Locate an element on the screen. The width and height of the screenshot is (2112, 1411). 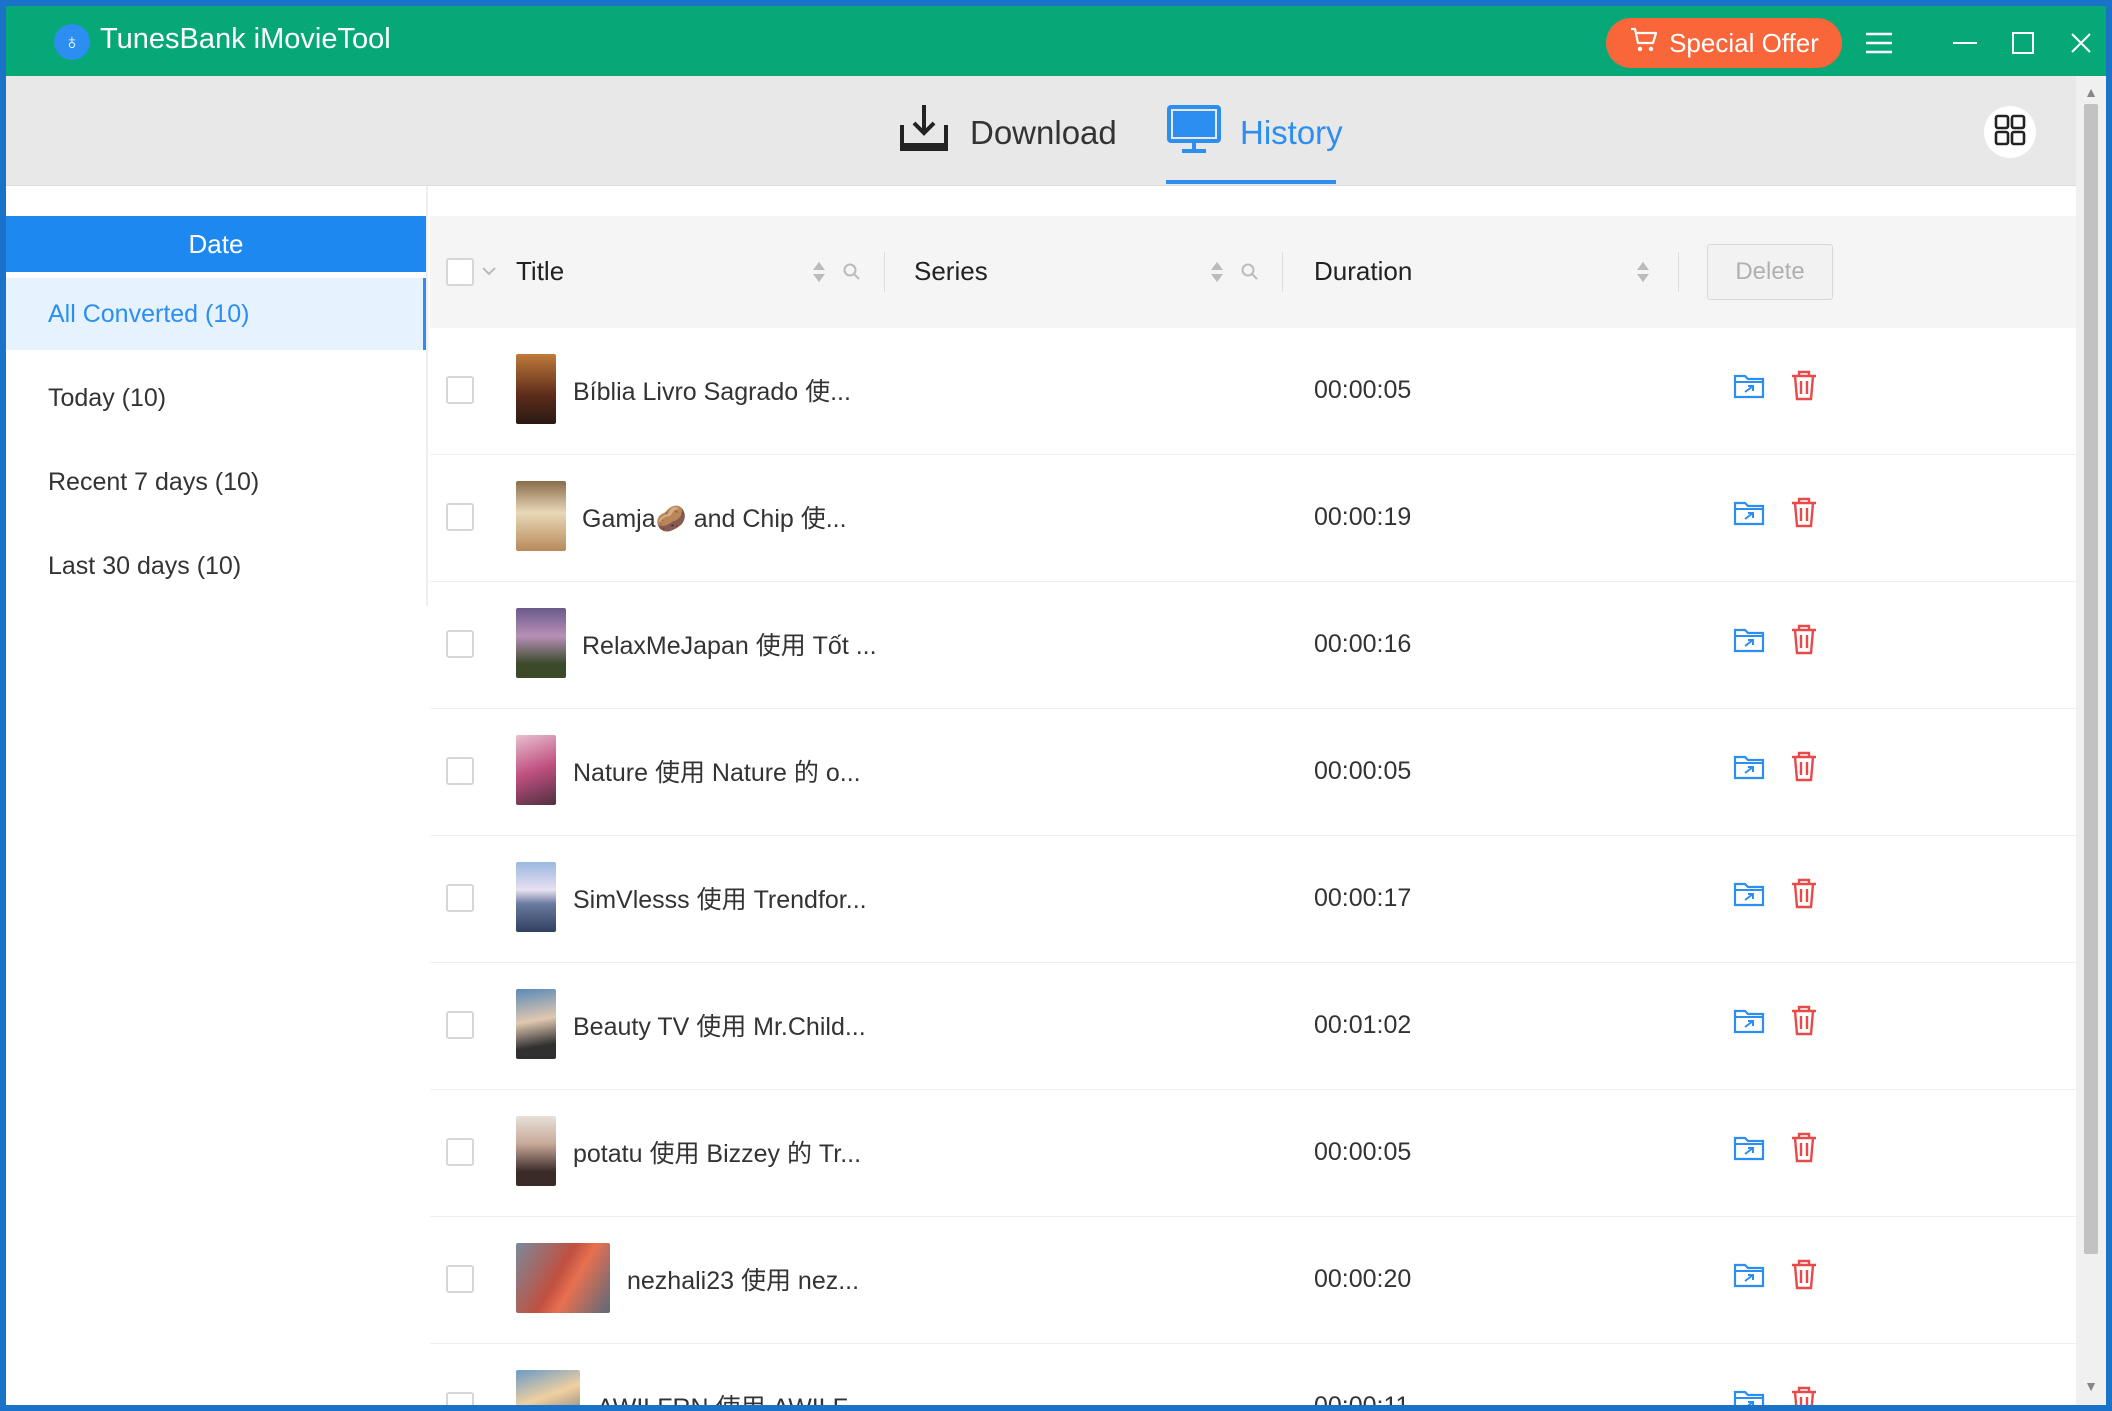
table-row: SimVlesss 使用 Trendfor... 00:00:17 is located at coordinates (1253, 899).